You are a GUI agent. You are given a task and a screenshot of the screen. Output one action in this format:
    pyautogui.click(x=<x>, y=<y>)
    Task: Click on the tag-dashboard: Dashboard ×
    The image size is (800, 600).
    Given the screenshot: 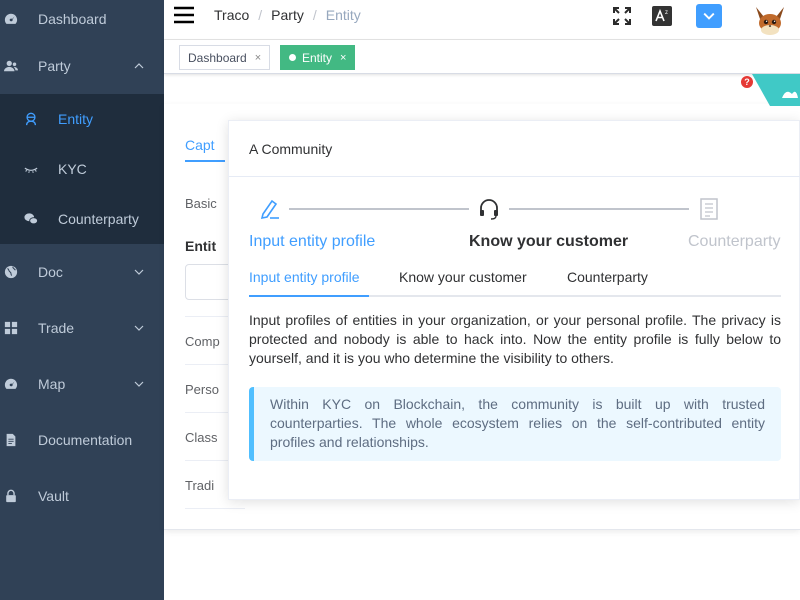 What is the action you would take?
    pyautogui.click(x=225, y=57)
    